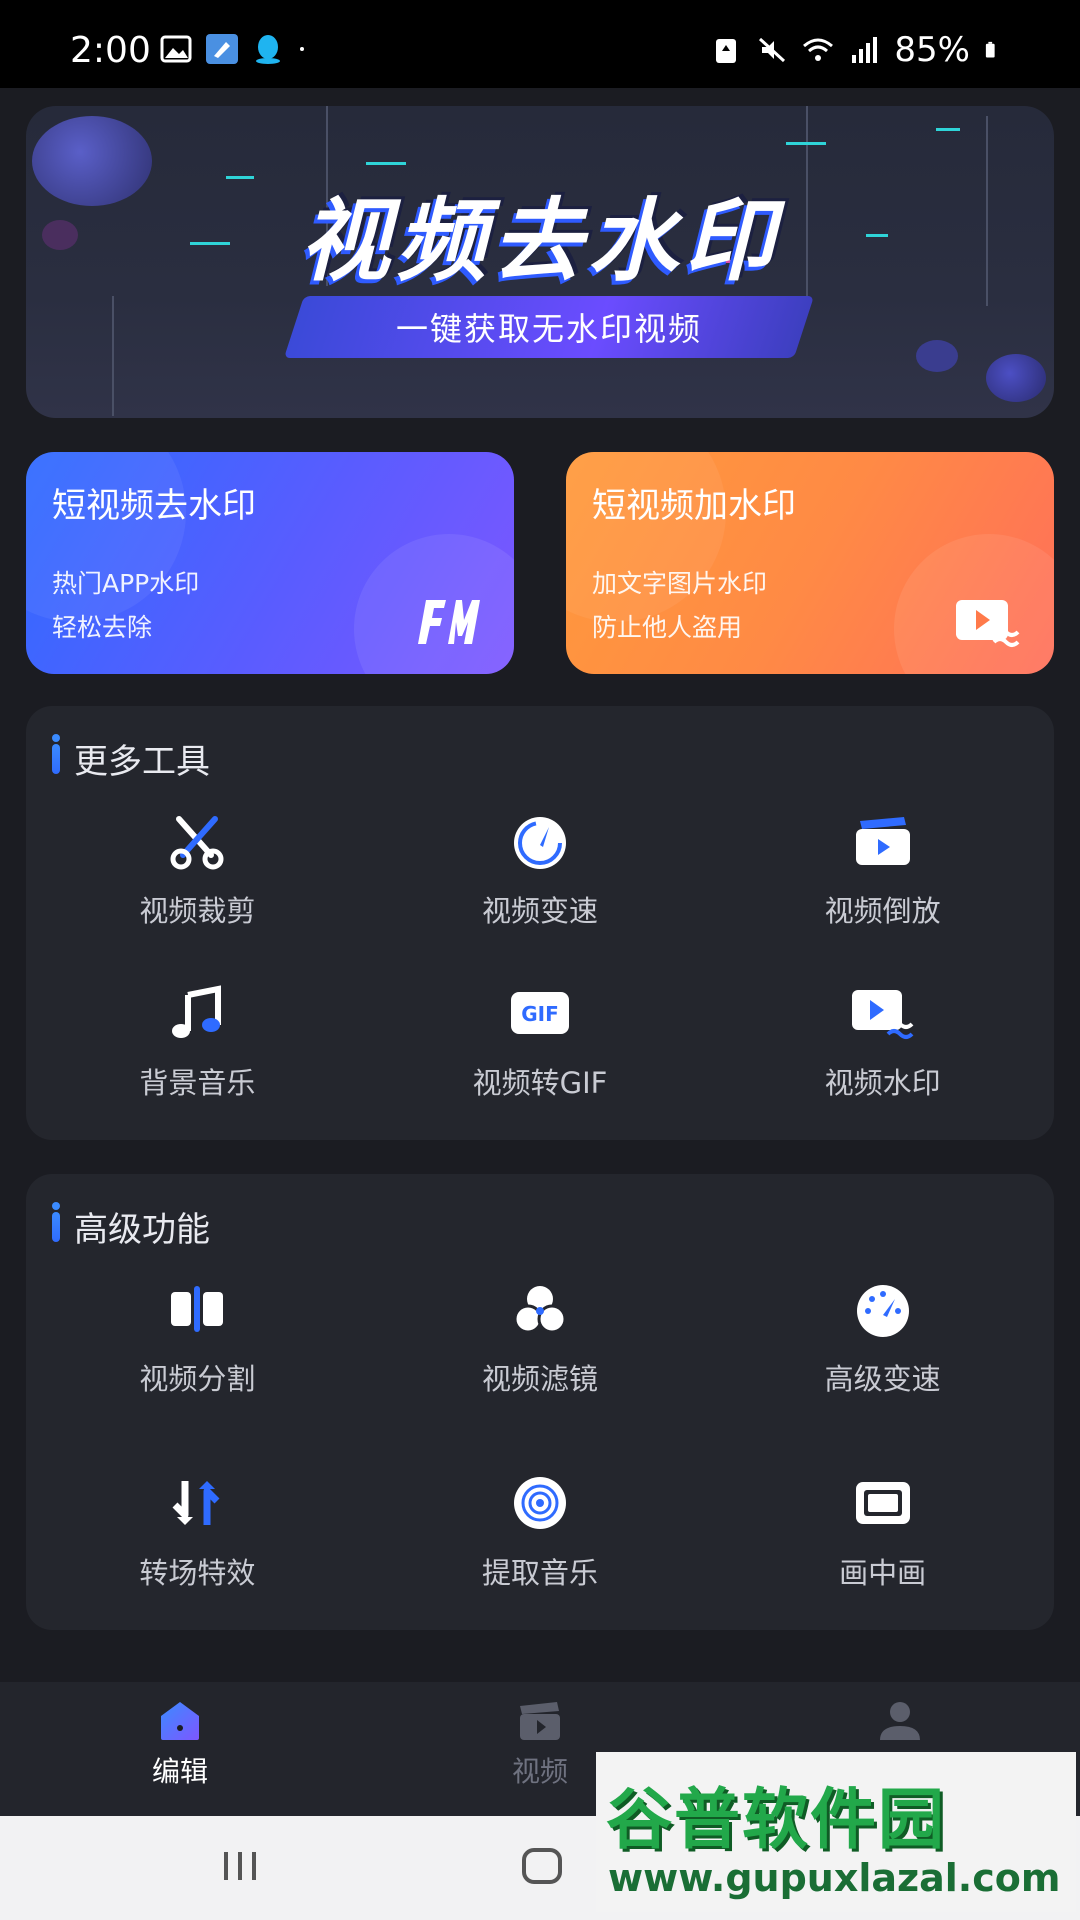  I want to click on tool-video-split: 视频分割, so click(197, 1371).